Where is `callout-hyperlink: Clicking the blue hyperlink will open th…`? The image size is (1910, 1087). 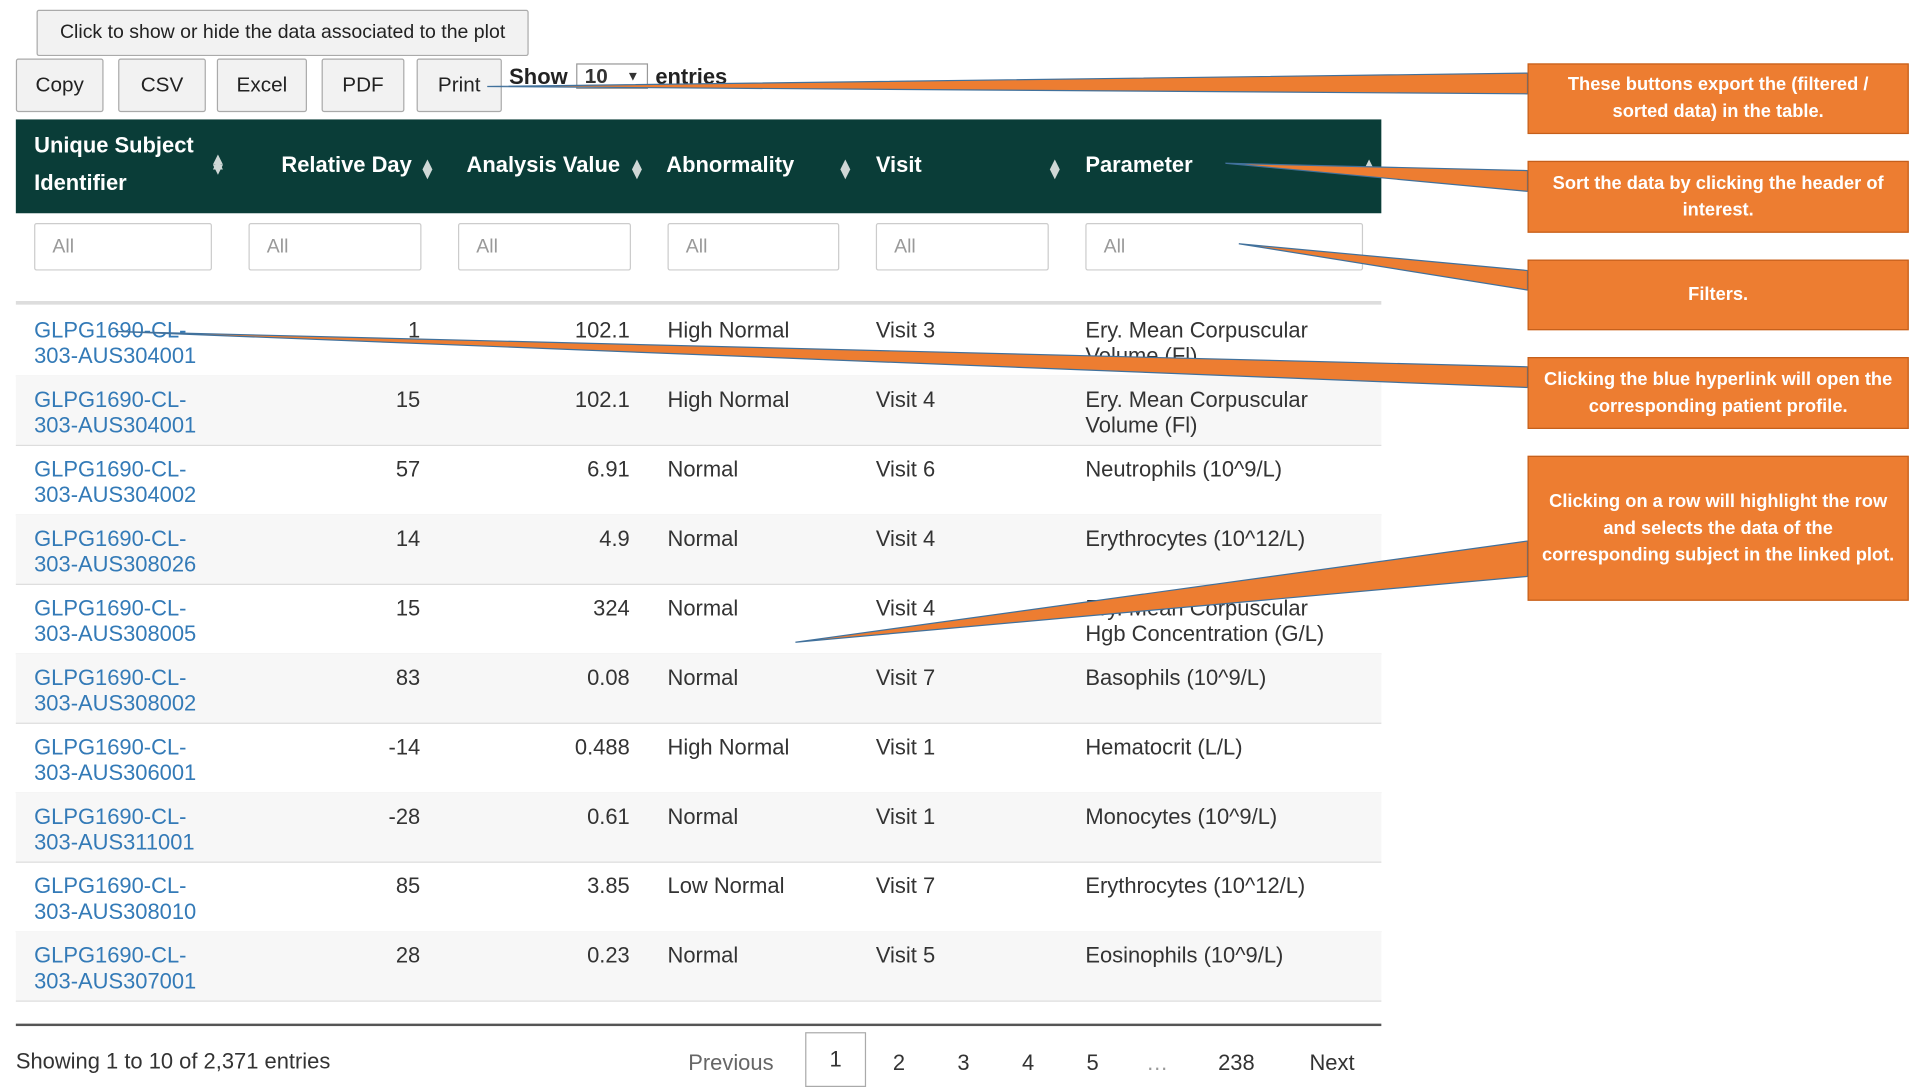
callout-hyperlink: Clicking the blue hyperlink will open th… is located at coordinates (1718, 393).